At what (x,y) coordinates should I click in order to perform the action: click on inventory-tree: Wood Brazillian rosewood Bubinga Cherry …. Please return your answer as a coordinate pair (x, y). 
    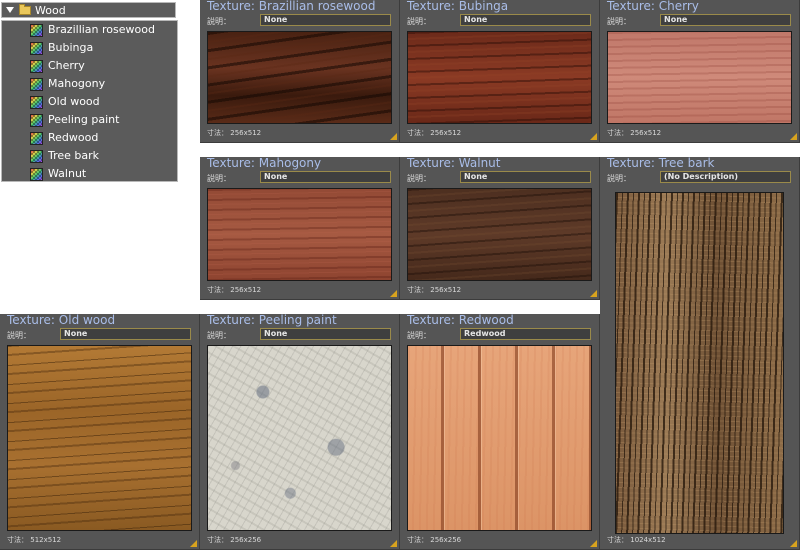
    Looking at the image, I should click on (90, 92).